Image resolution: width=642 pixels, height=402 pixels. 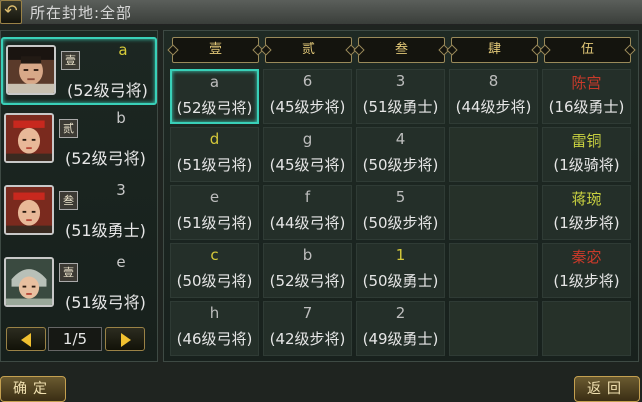 What do you see at coordinates (214, 82) in the screenshot?
I see `cell-general-name: a` at bounding box center [214, 82].